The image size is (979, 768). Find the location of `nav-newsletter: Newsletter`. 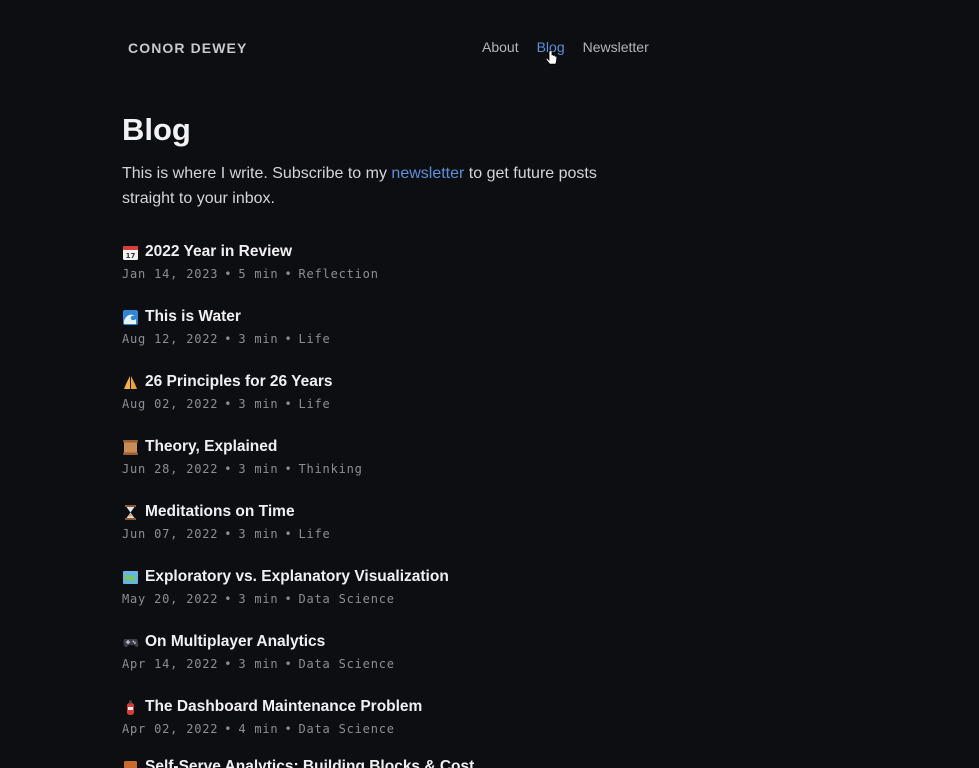

nav-newsletter: Newsletter is located at coordinates (616, 47).